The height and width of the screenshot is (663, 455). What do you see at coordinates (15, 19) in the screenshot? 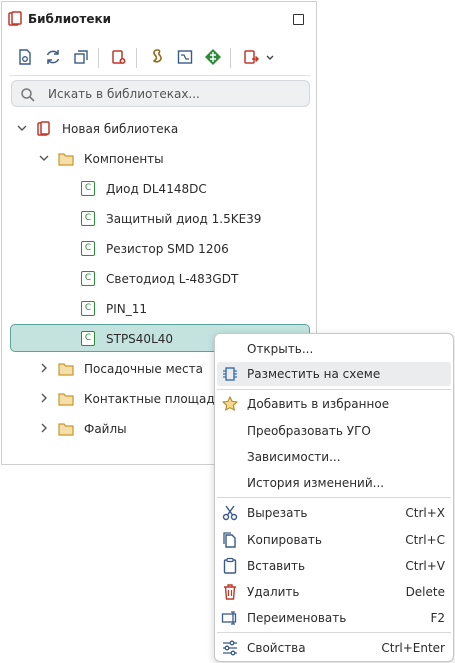
I see `library-books-icon` at bounding box center [15, 19].